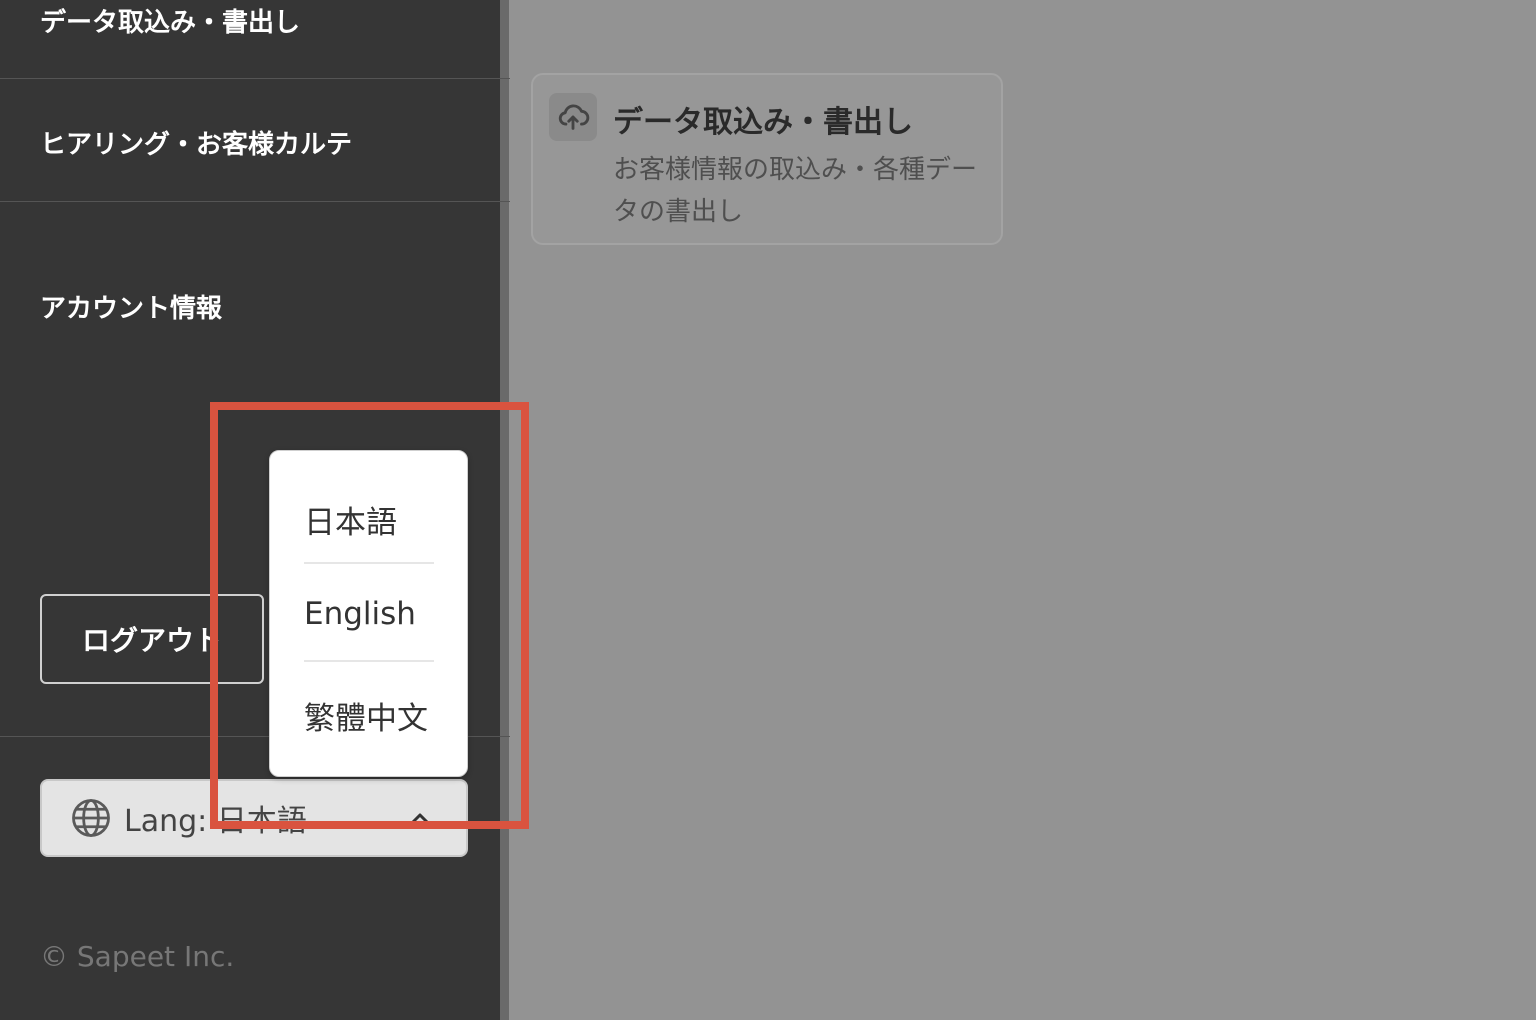 The image size is (1536, 1020). What do you see at coordinates (763, 122) in the screenshot?
I see `card-title: データ取込み・書出し` at bounding box center [763, 122].